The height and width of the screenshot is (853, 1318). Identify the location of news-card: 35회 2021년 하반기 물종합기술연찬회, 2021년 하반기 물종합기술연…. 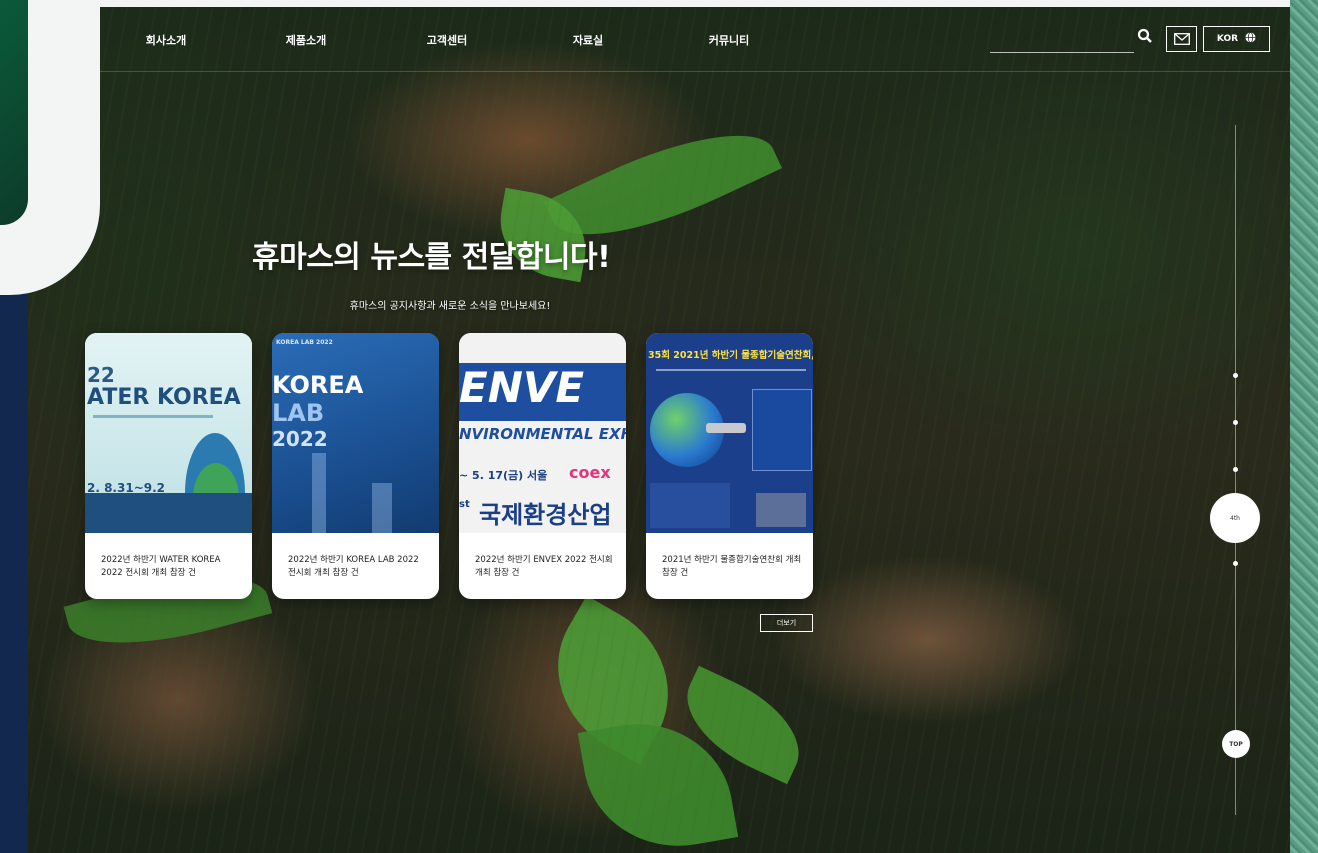
(729, 466).